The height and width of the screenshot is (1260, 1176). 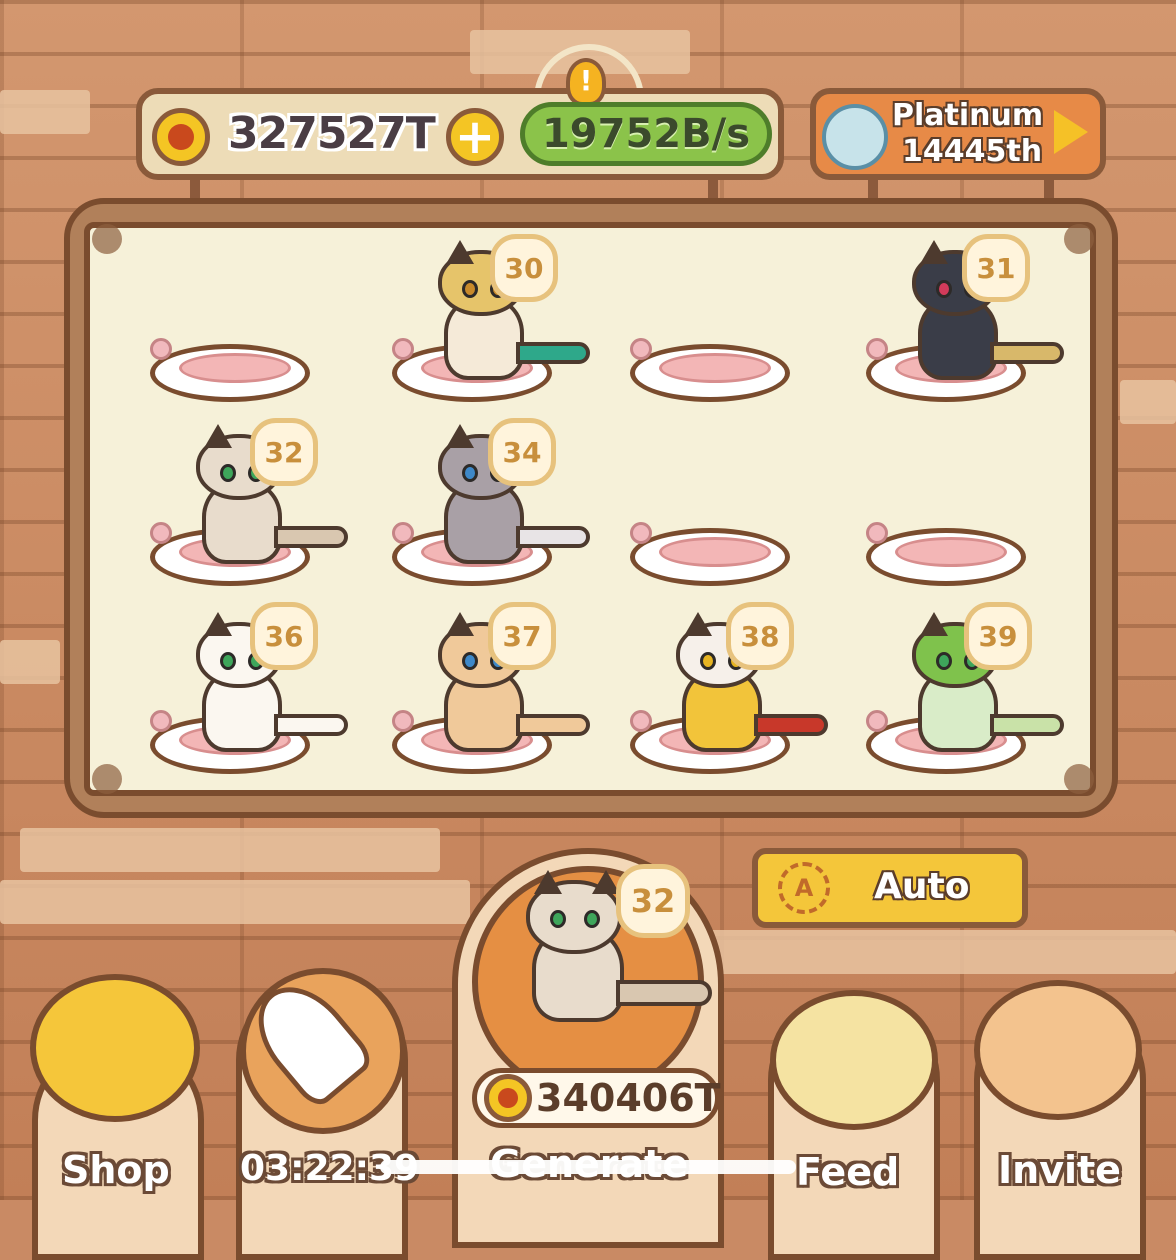 I want to click on level-badge: 39, so click(x=998, y=636).